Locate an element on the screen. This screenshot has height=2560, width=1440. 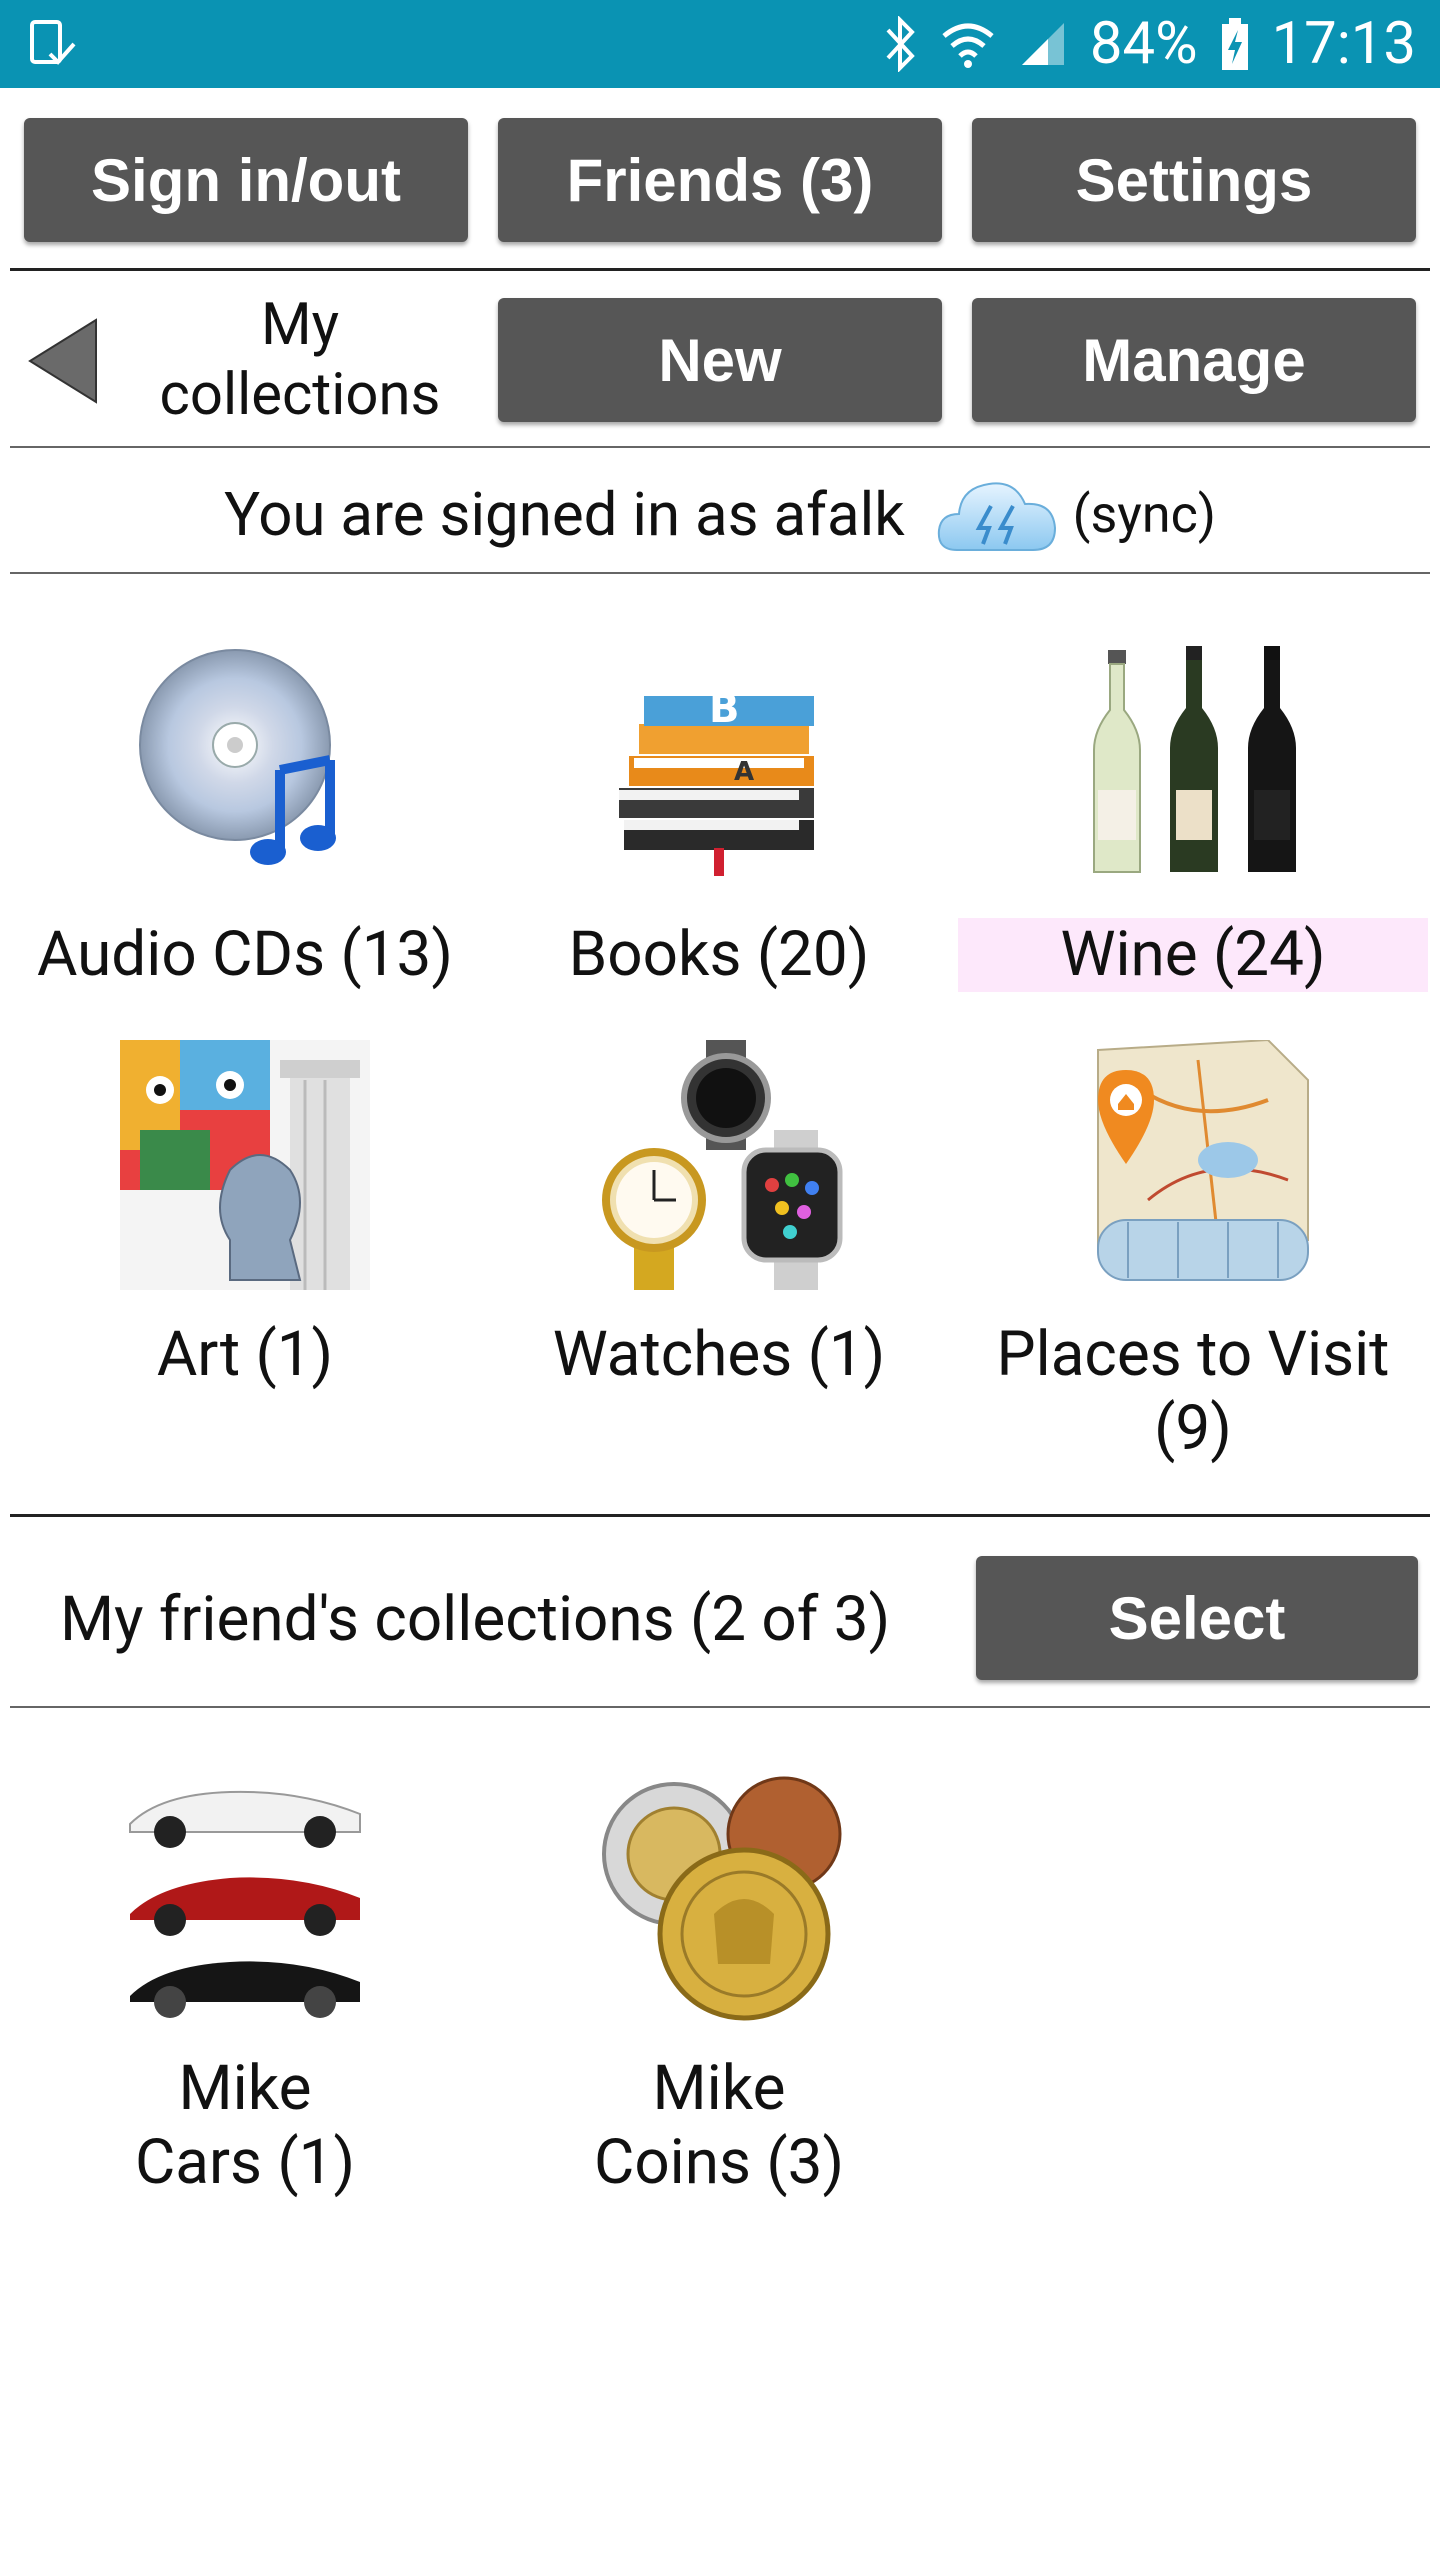
collection-wine: Wine (24) is located at coordinates (1193, 816).